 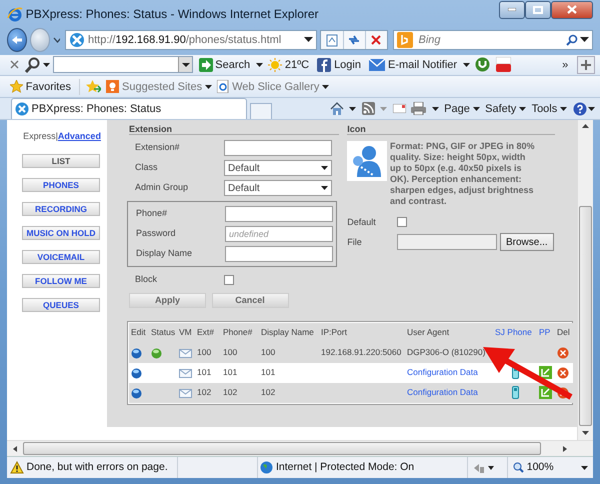 I want to click on more-button: », so click(x=565, y=65).